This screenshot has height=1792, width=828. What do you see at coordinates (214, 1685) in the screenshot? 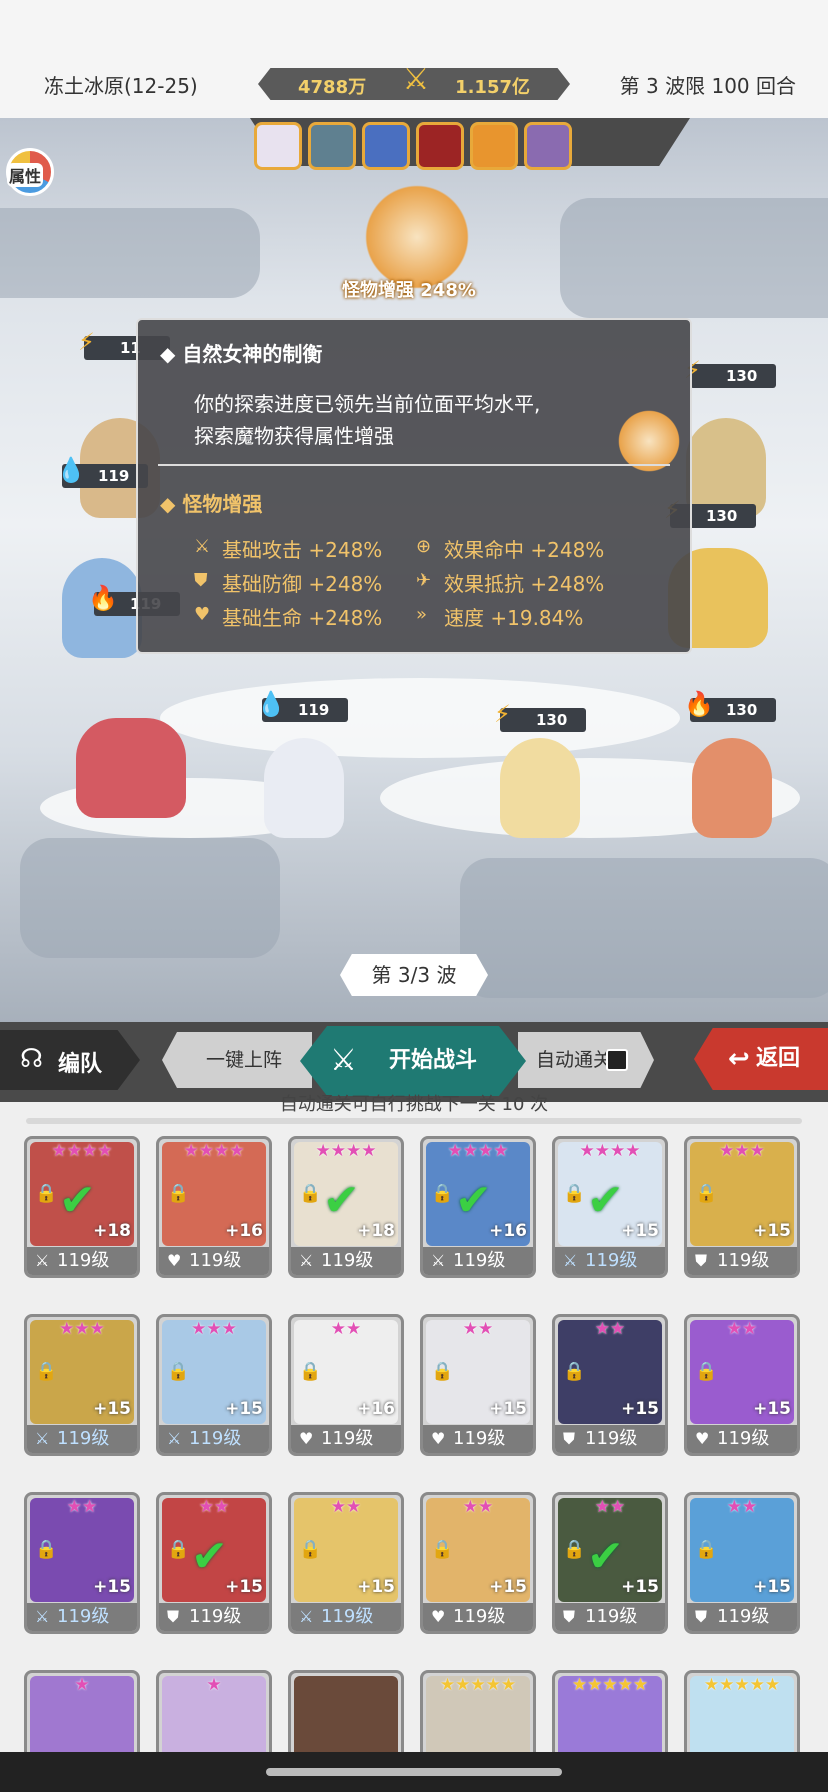
I see `hero-stars: ★` at bounding box center [214, 1685].